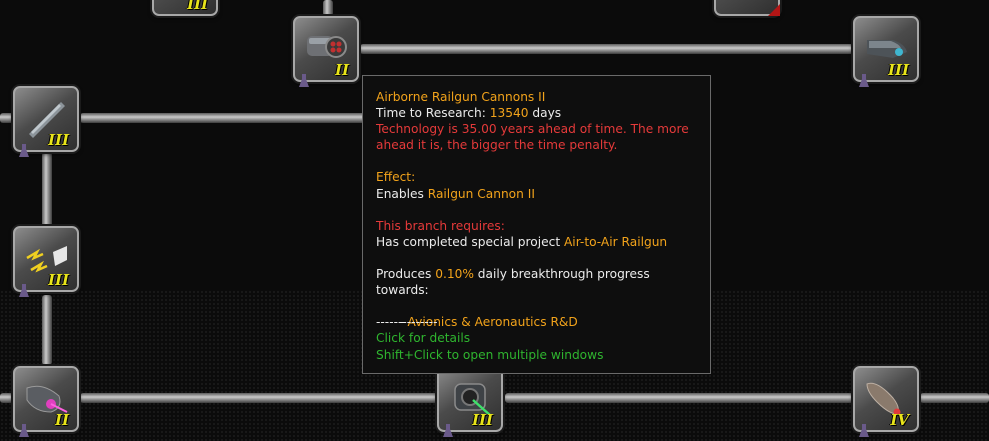 The width and height of the screenshot is (989, 441). Describe the element at coordinates (536, 313) in the screenshot. I see `target-line: - Avionics & Aeronautics R&D` at that location.